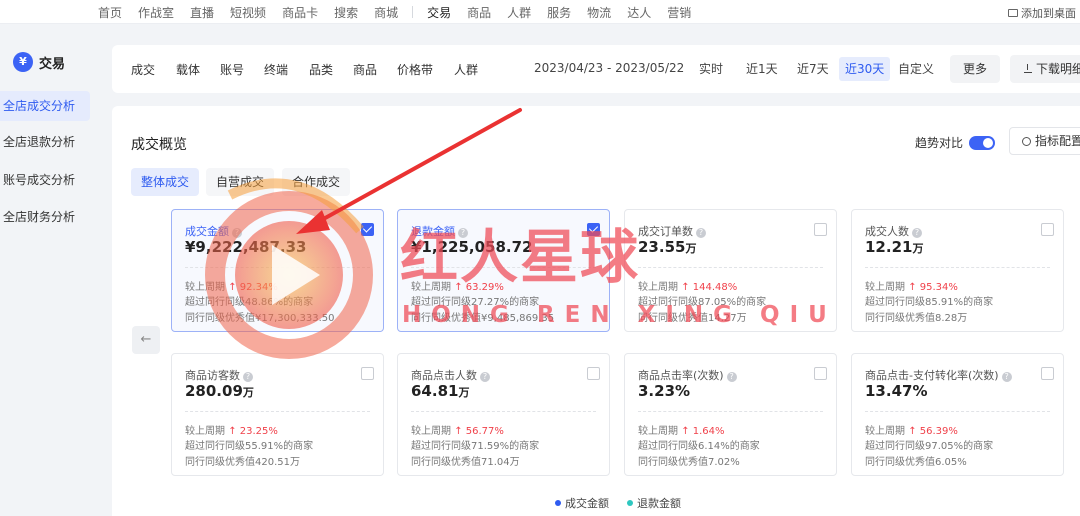 Image resolution: width=1080 pixels, height=516 pixels. Describe the element at coordinates (321, 69) in the screenshot. I see `tab-category: 品类` at that location.